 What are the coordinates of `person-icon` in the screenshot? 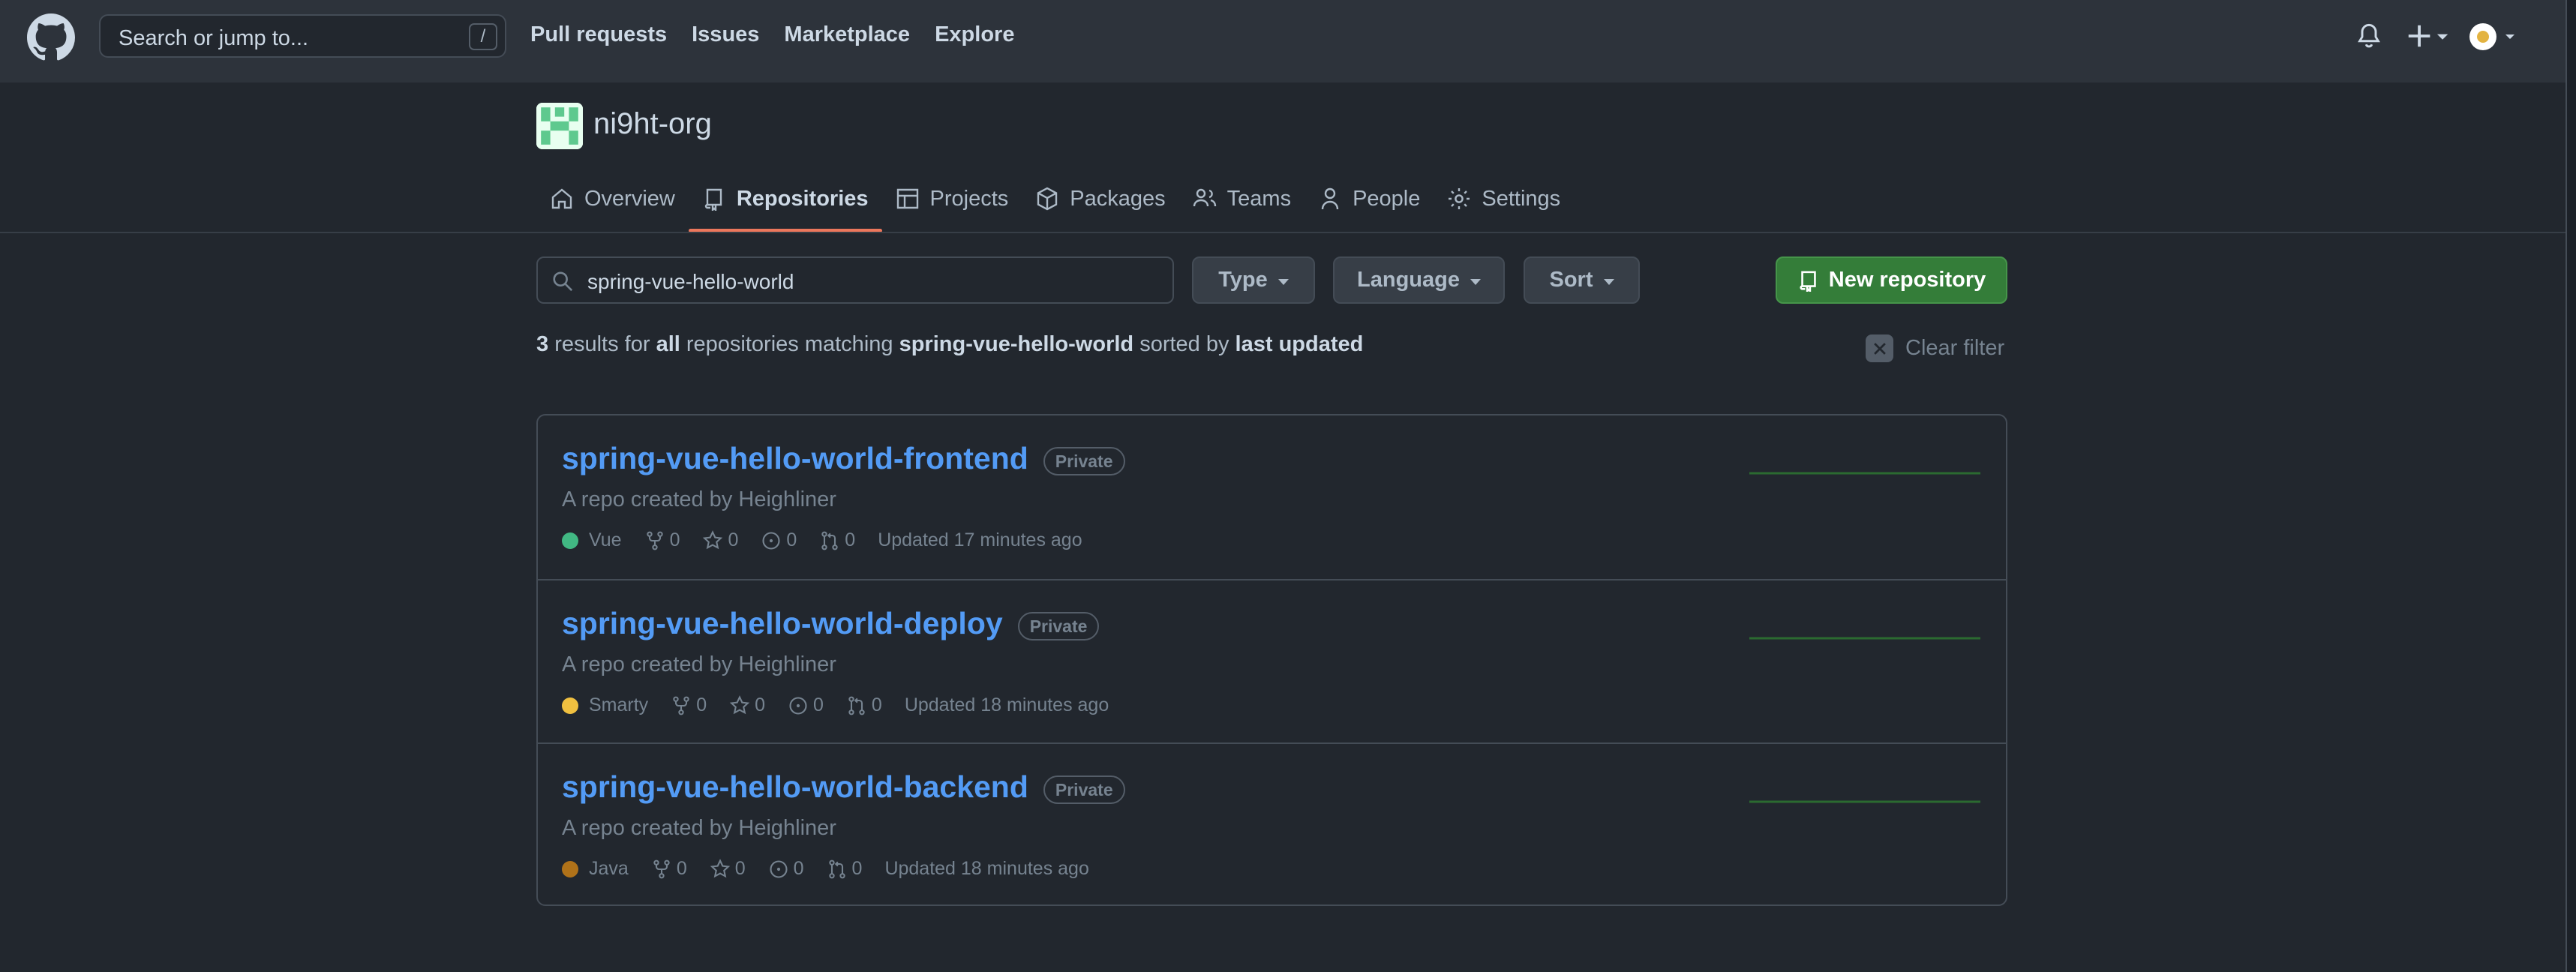 It's located at (1330, 199).